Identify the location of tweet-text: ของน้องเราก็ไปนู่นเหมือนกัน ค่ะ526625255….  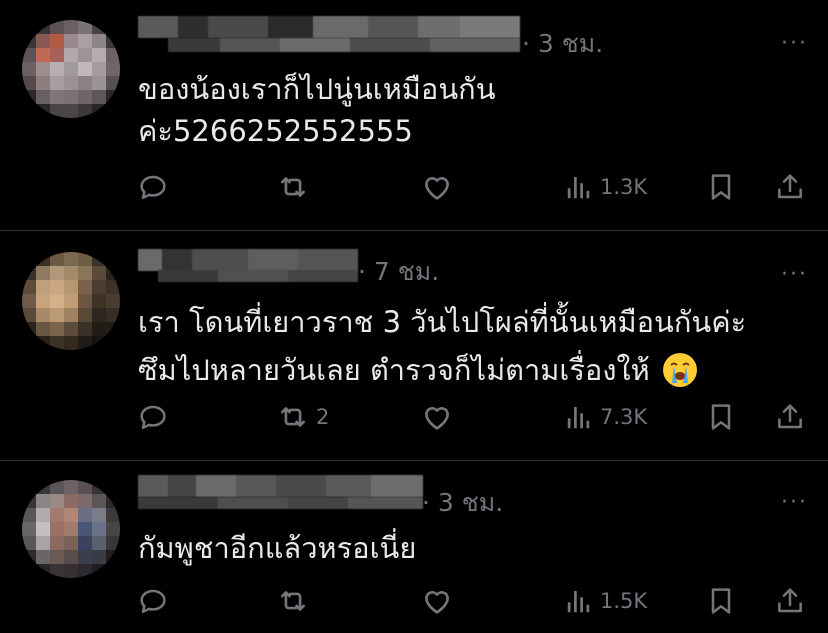
(473, 110).